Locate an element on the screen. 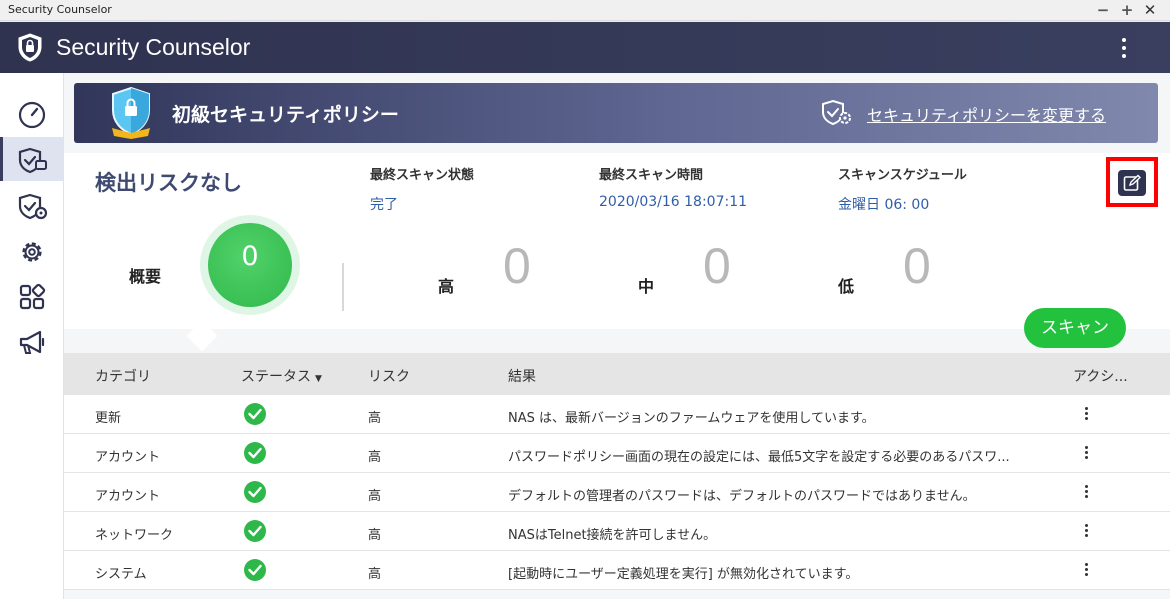  column-header-result: 結果 is located at coordinates (522, 376).